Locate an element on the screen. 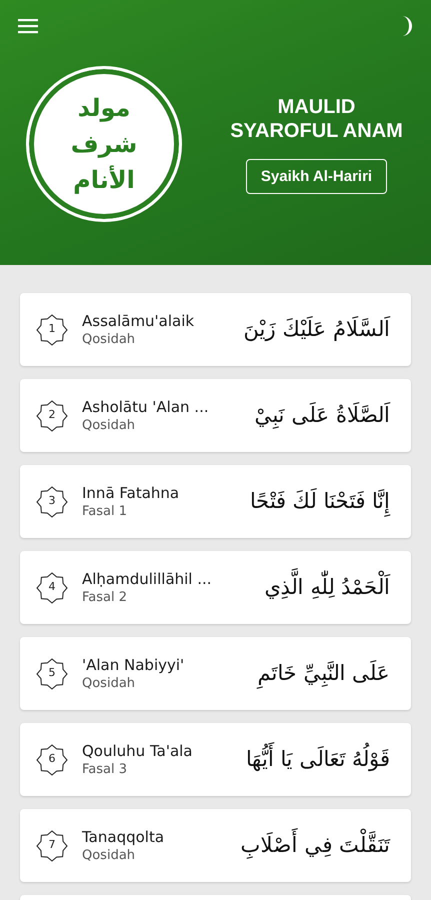 This screenshot has width=431, height=900. chapter-number: 3 is located at coordinates (52, 500).